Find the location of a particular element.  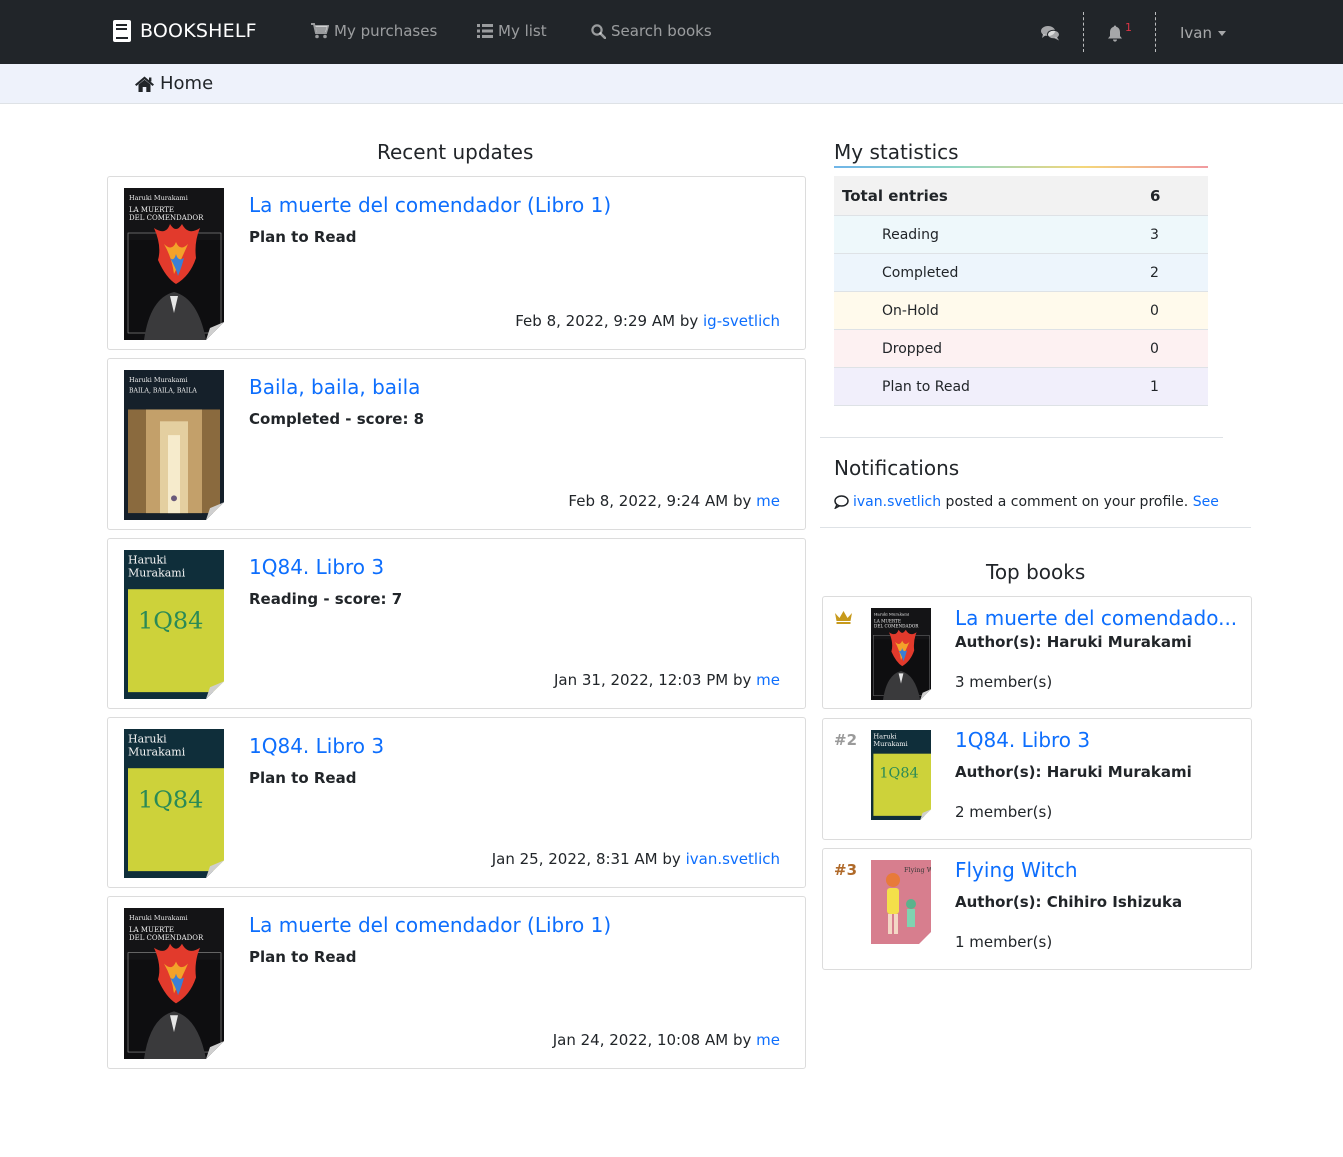

top-book-members: 1 member(s) is located at coordinates (1004, 942).